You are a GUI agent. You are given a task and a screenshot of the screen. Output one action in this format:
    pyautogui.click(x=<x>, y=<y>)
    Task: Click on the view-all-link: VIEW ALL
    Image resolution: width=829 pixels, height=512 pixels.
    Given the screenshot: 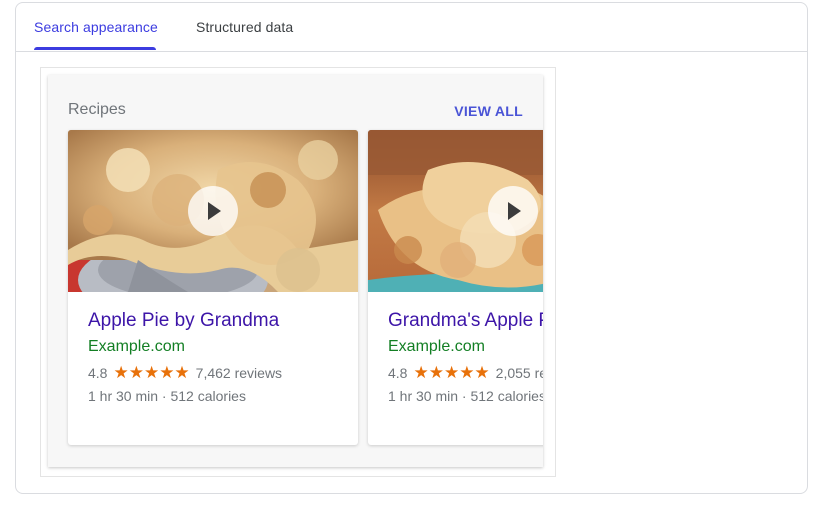 What is the action you would take?
    pyautogui.click(x=488, y=111)
    